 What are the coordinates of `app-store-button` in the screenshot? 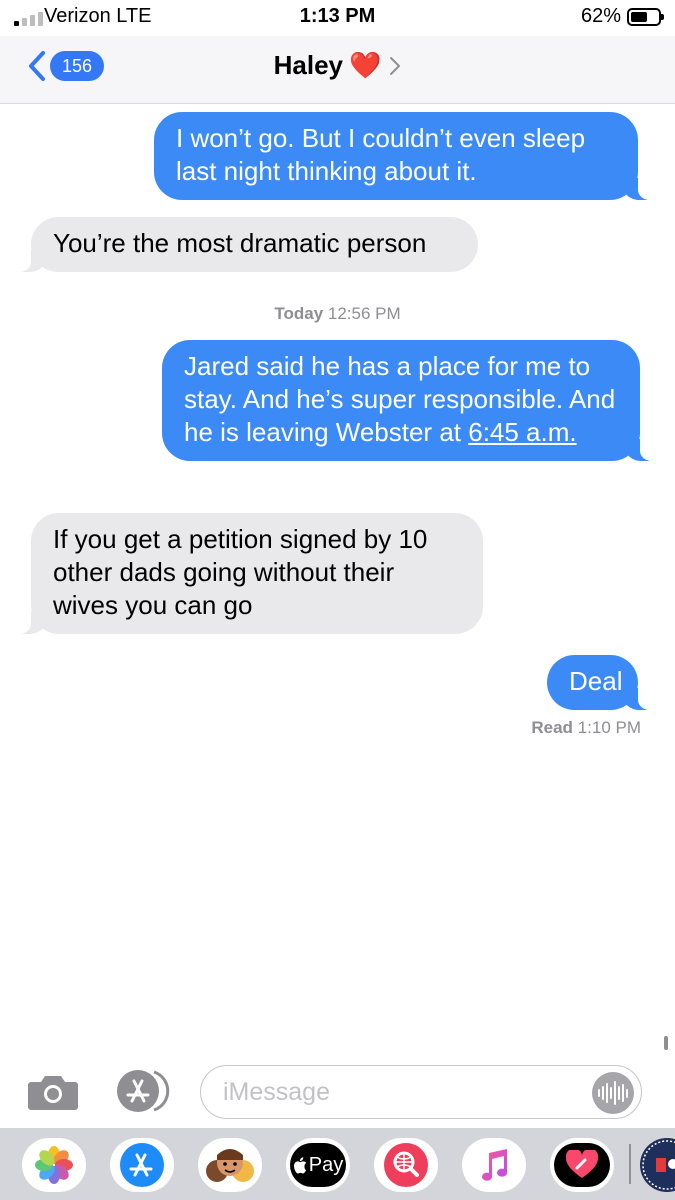 It's located at (142, 1090).